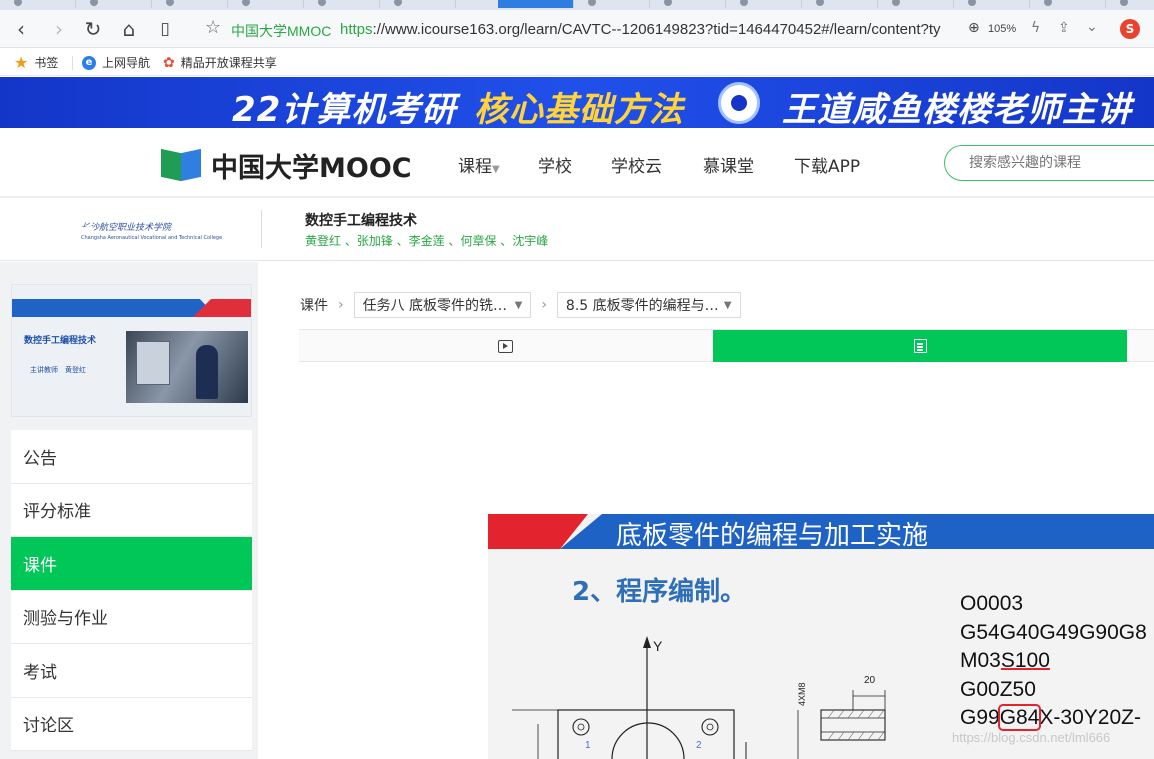 Image resolution: width=1154 pixels, height=759 pixels. Describe the element at coordinates (131, 724) in the screenshot. I see `menu-item-discussion: 讨论区` at that location.